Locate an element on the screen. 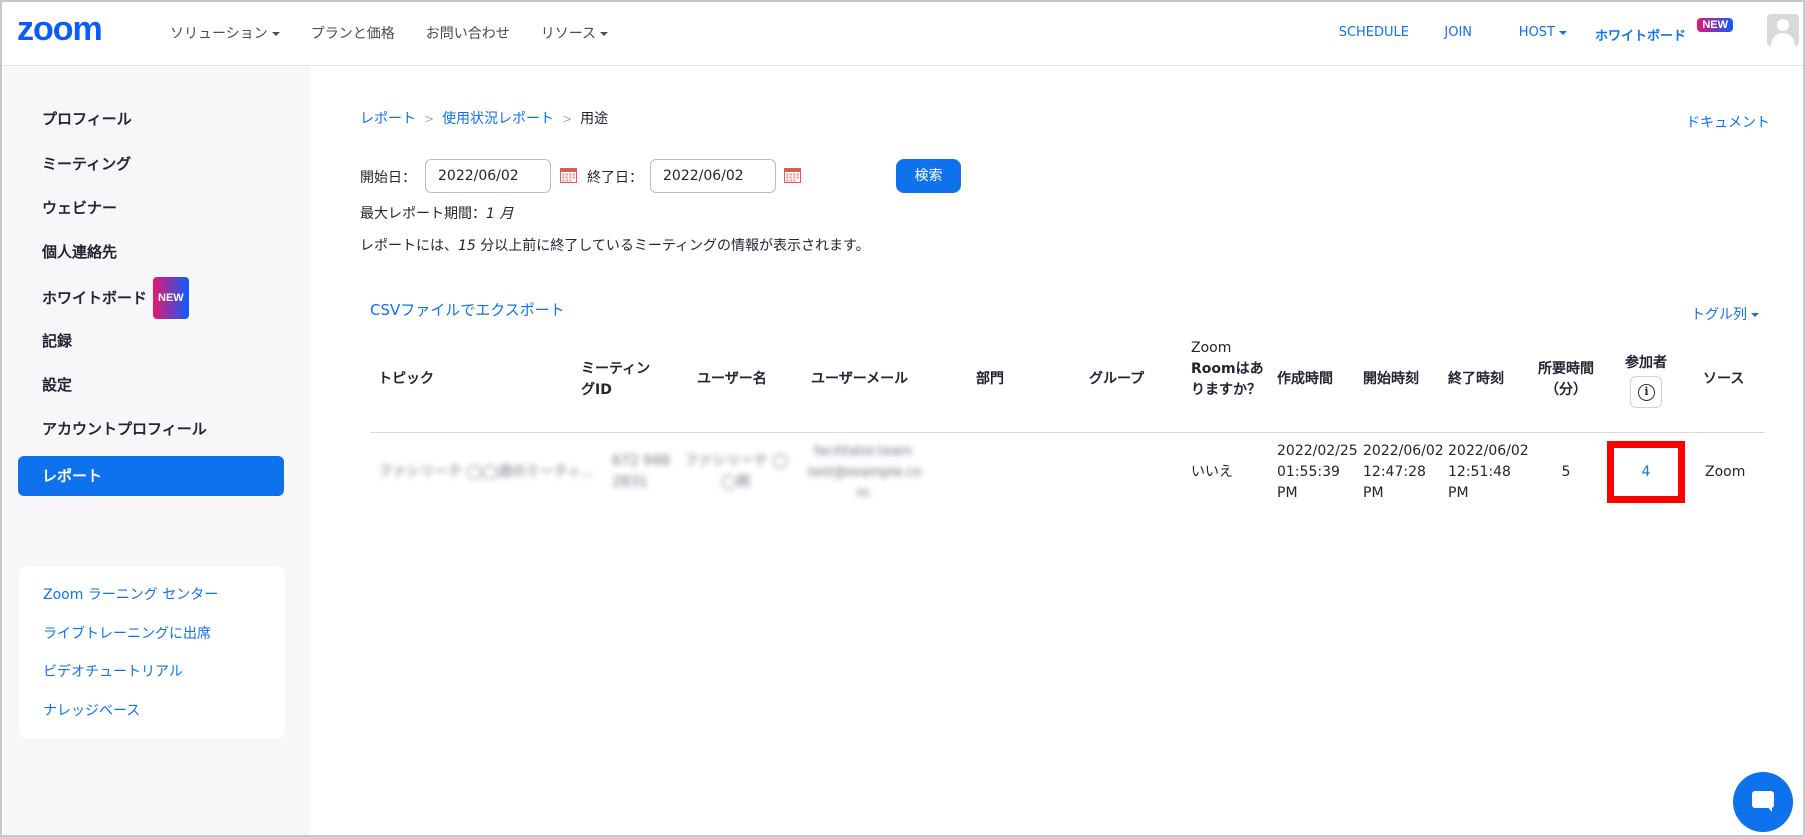 The image size is (1805, 837). col-header-meeting-id-line2: グID is located at coordinates (596, 390).